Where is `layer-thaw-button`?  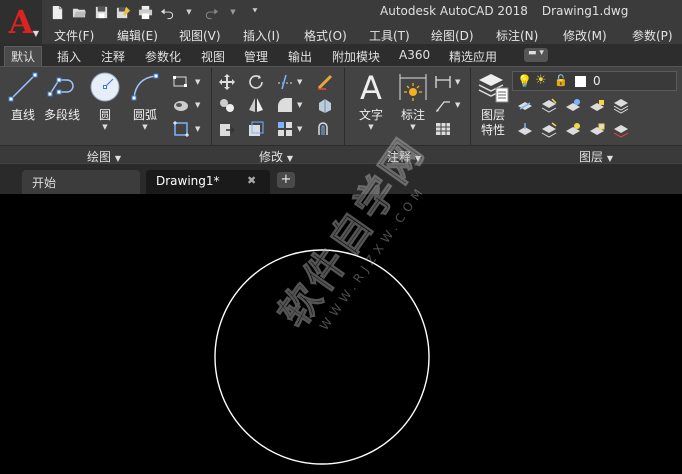
layer-thaw-button is located at coordinates (573, 130).